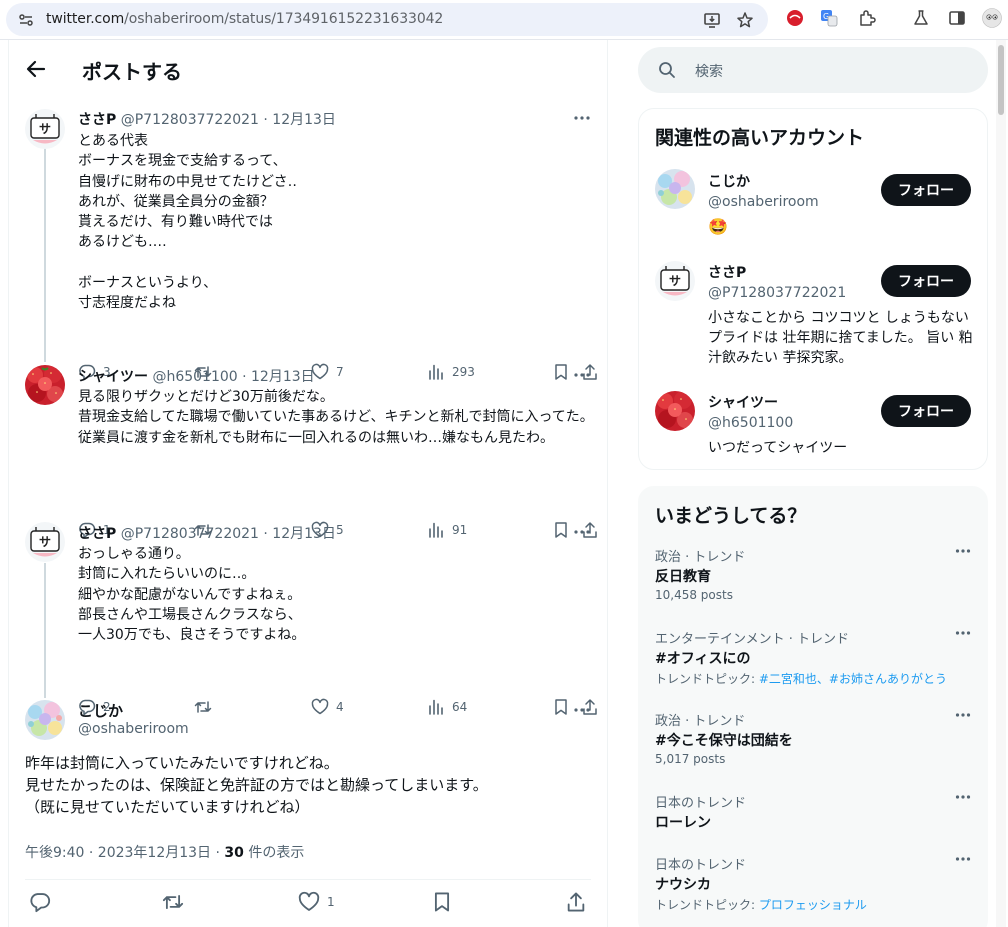  What do you see at coordinates (921, 18) in the screenshot?
I see `labs-flask-icon` at bounding box center [921, 18].